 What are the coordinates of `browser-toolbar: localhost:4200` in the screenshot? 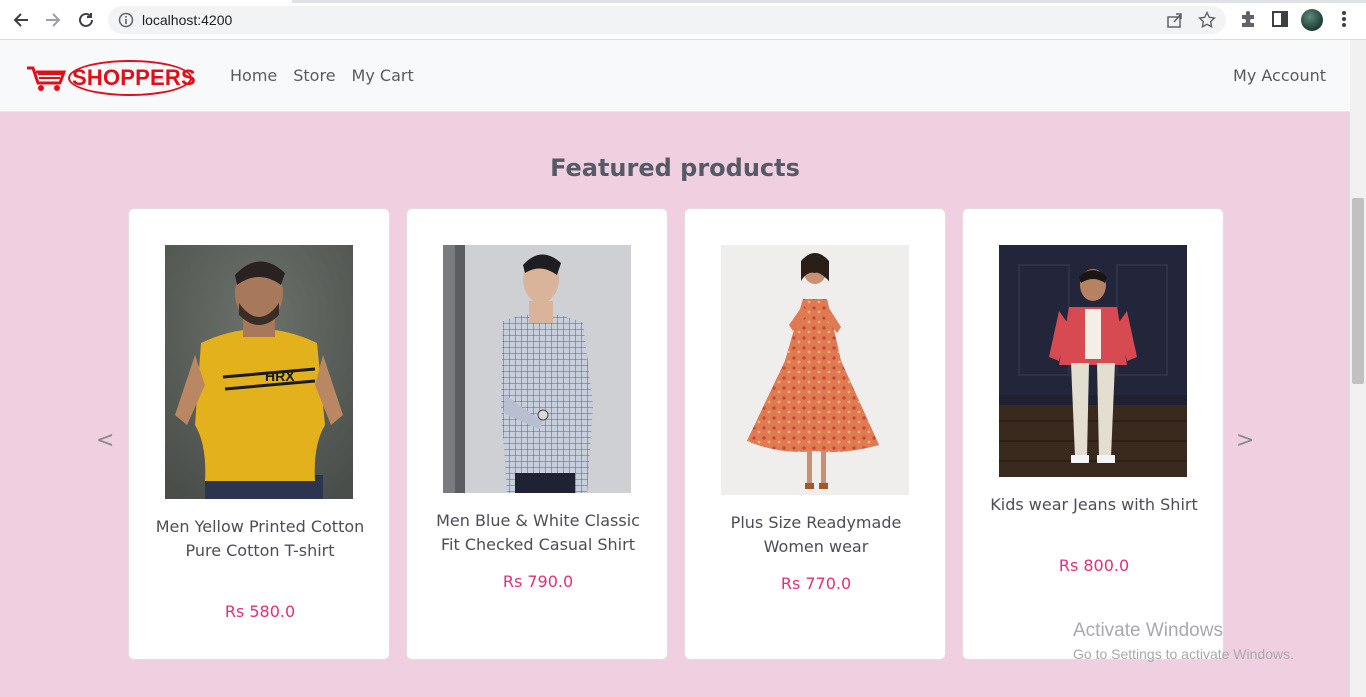 It's located at (683, 20).